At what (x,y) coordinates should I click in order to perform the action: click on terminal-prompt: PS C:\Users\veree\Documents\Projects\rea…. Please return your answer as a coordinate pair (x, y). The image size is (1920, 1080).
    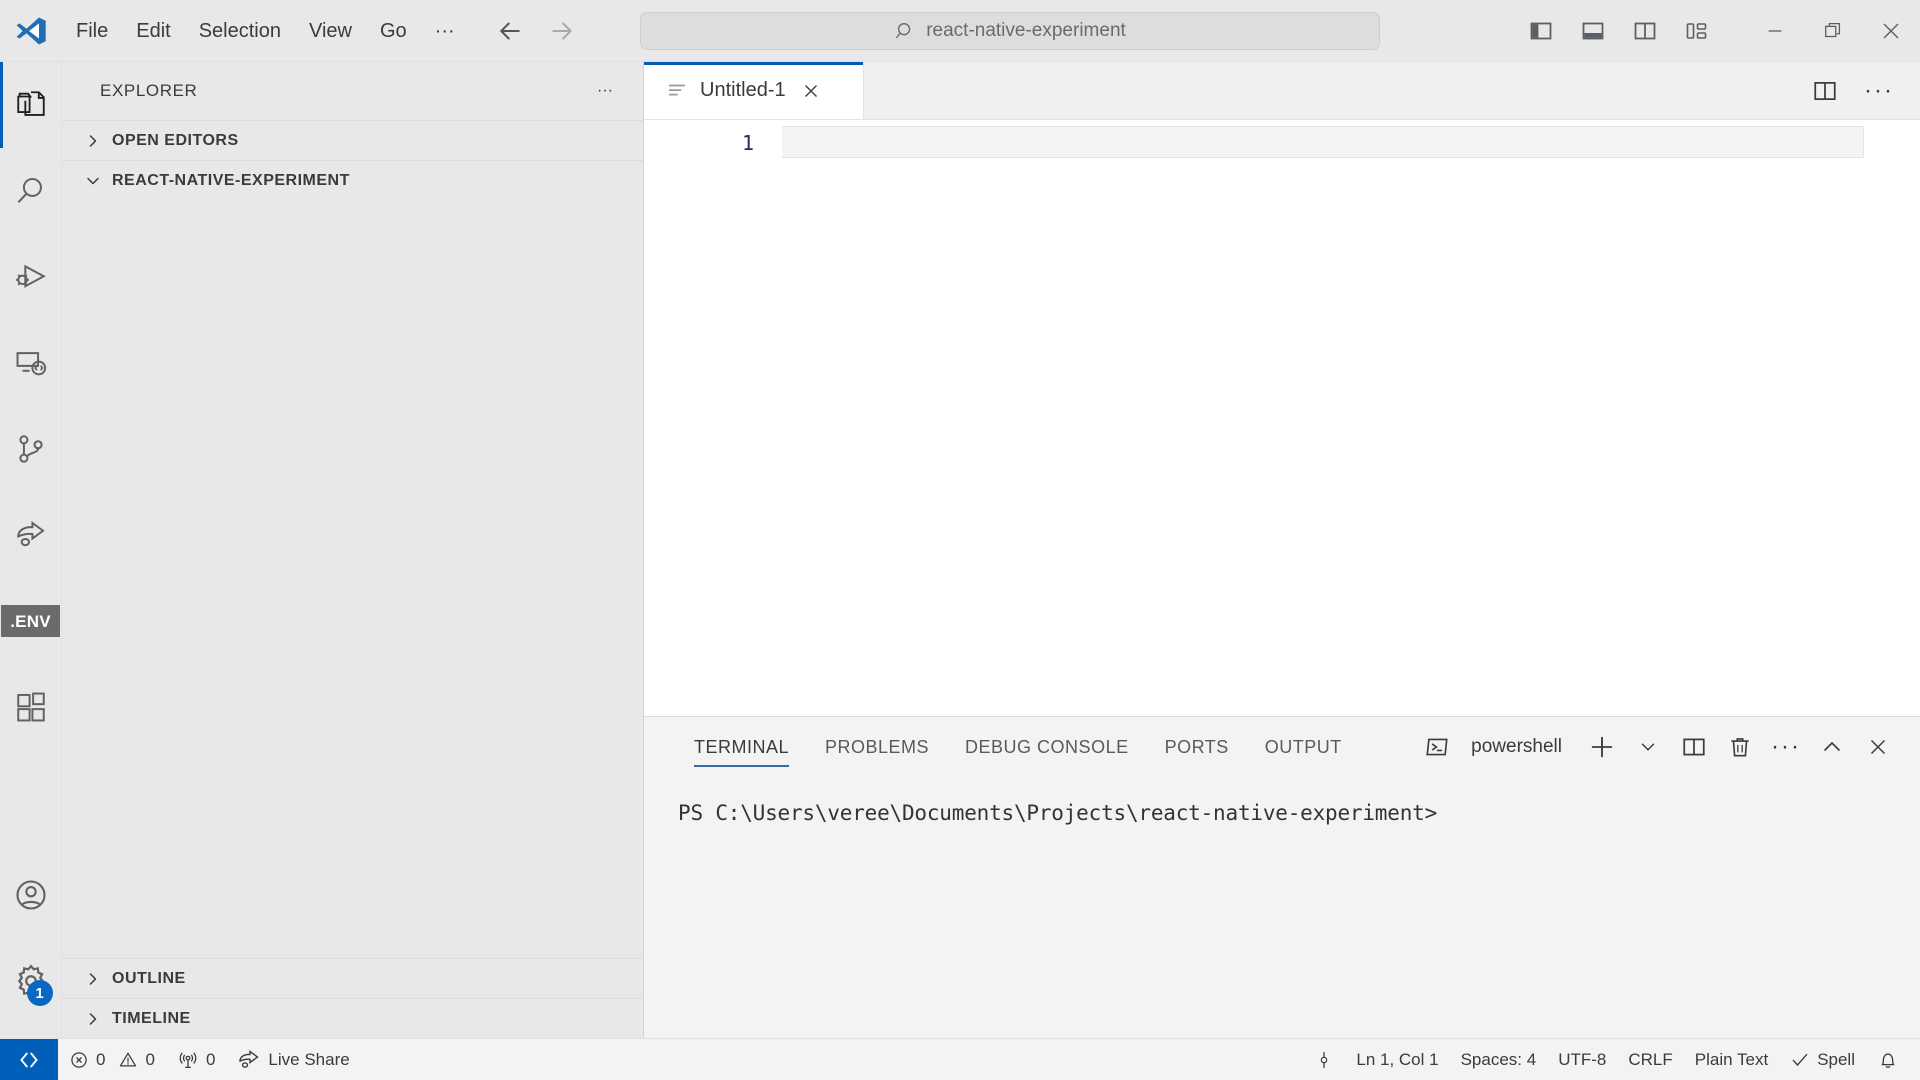
    Looking at the image, I should click on (1058, 813).